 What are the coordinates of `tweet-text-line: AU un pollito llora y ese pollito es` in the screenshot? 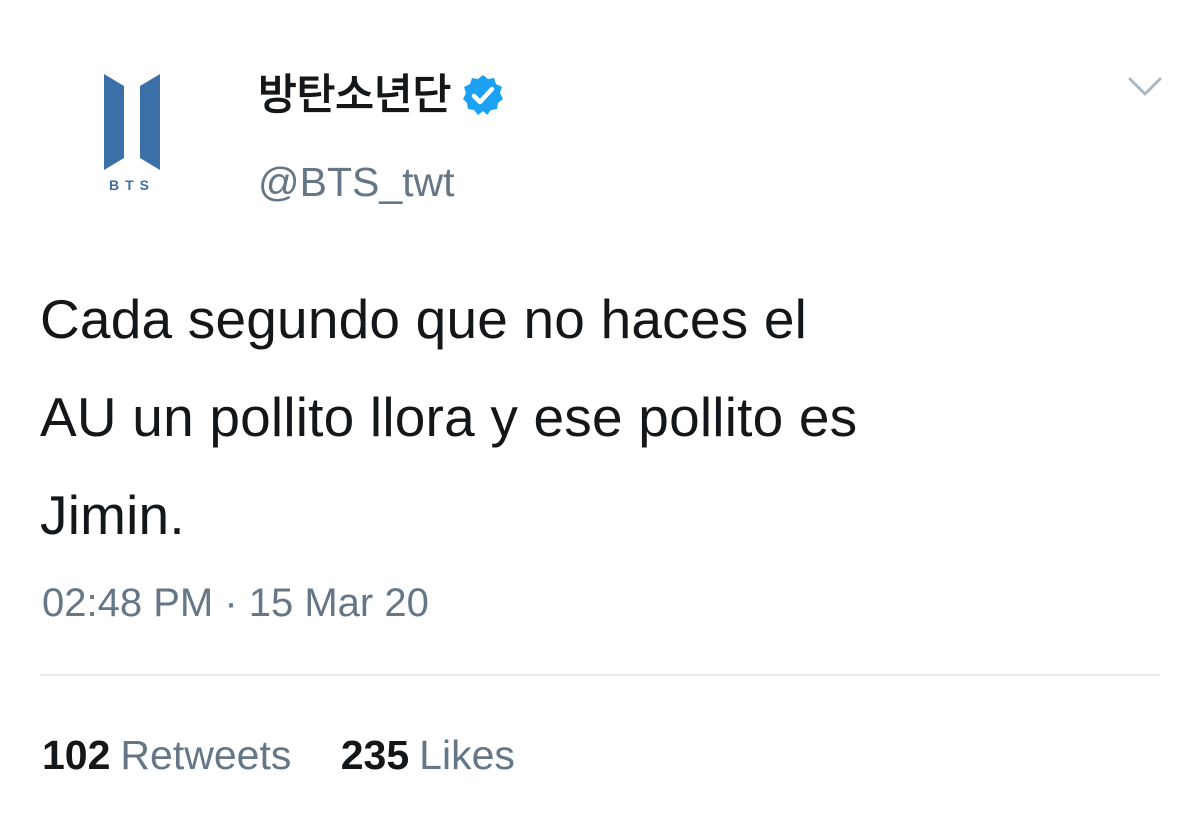 It's located at (449, 417).